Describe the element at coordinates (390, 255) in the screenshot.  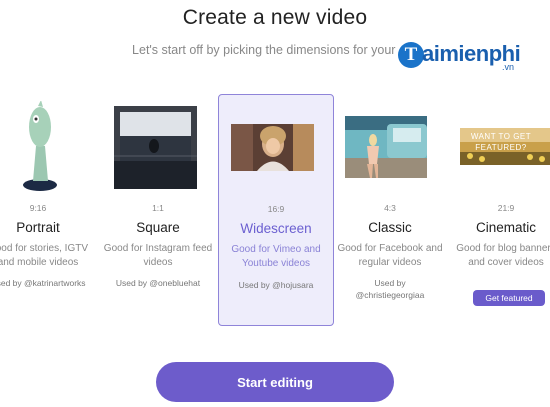
I see `classic-description: Good for Facebook and regular videos` at that location.